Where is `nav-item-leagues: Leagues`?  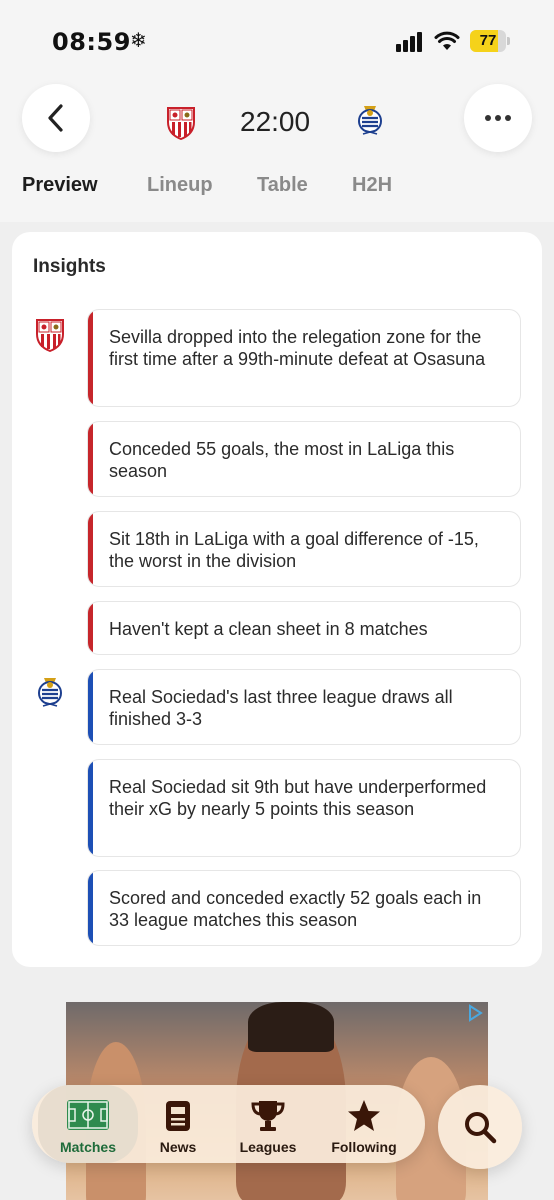
nav-item-leagues: Leagues is located at coordinates (268, 1124).